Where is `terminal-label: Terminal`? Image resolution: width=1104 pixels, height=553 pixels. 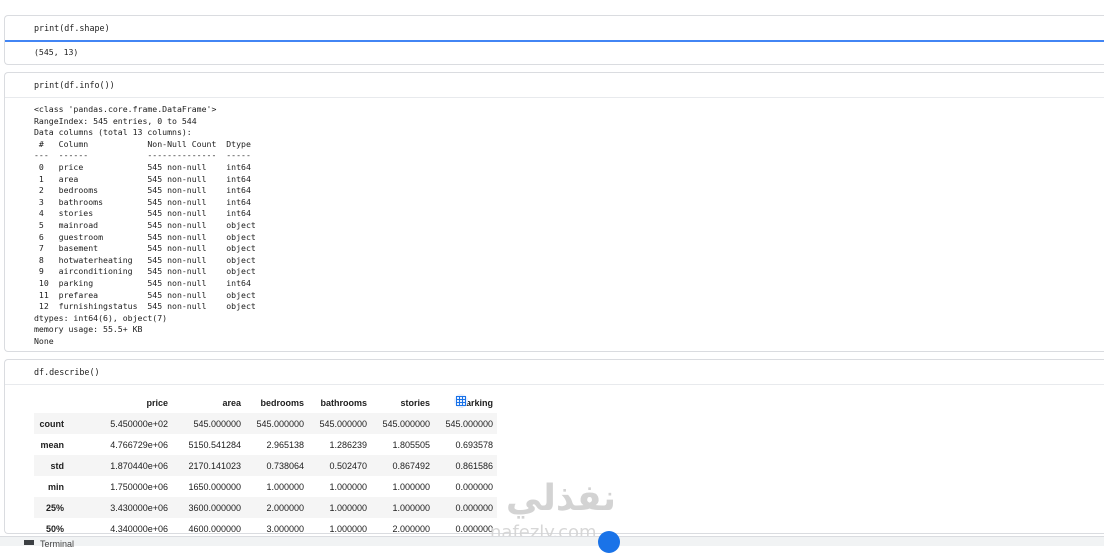 terminal-label: Terminal is located at coordinates (57, 544).